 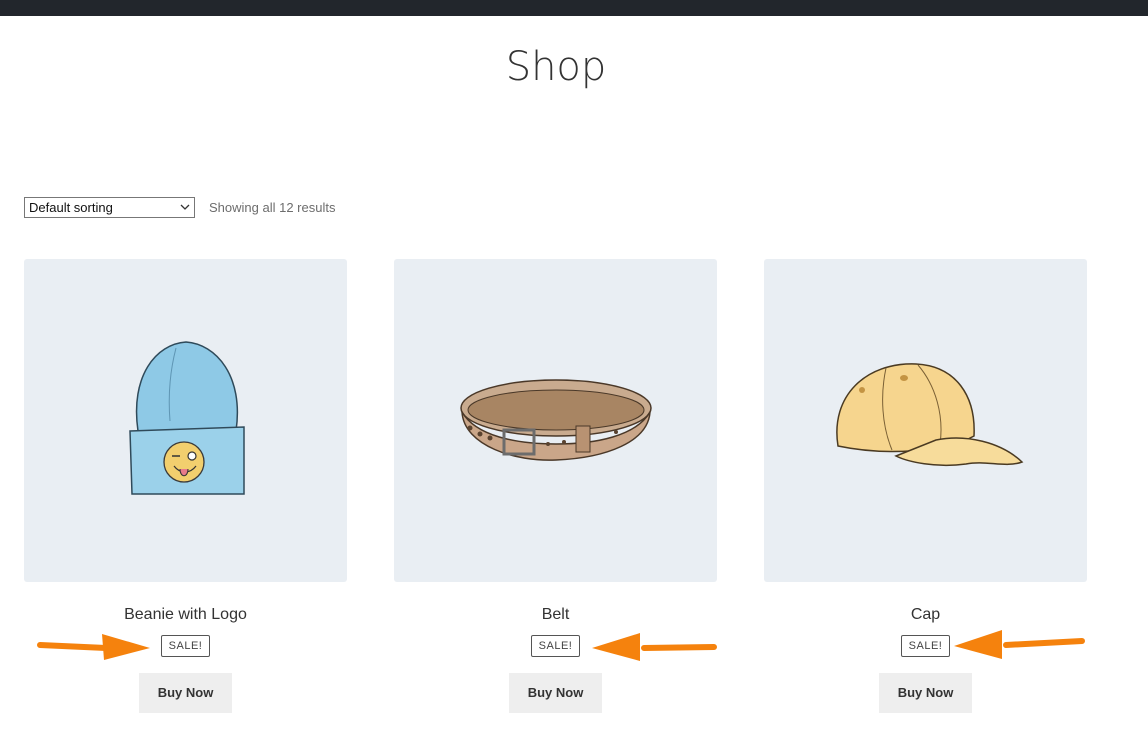 I want to click on cap-icon, so click(x=929, y=414).